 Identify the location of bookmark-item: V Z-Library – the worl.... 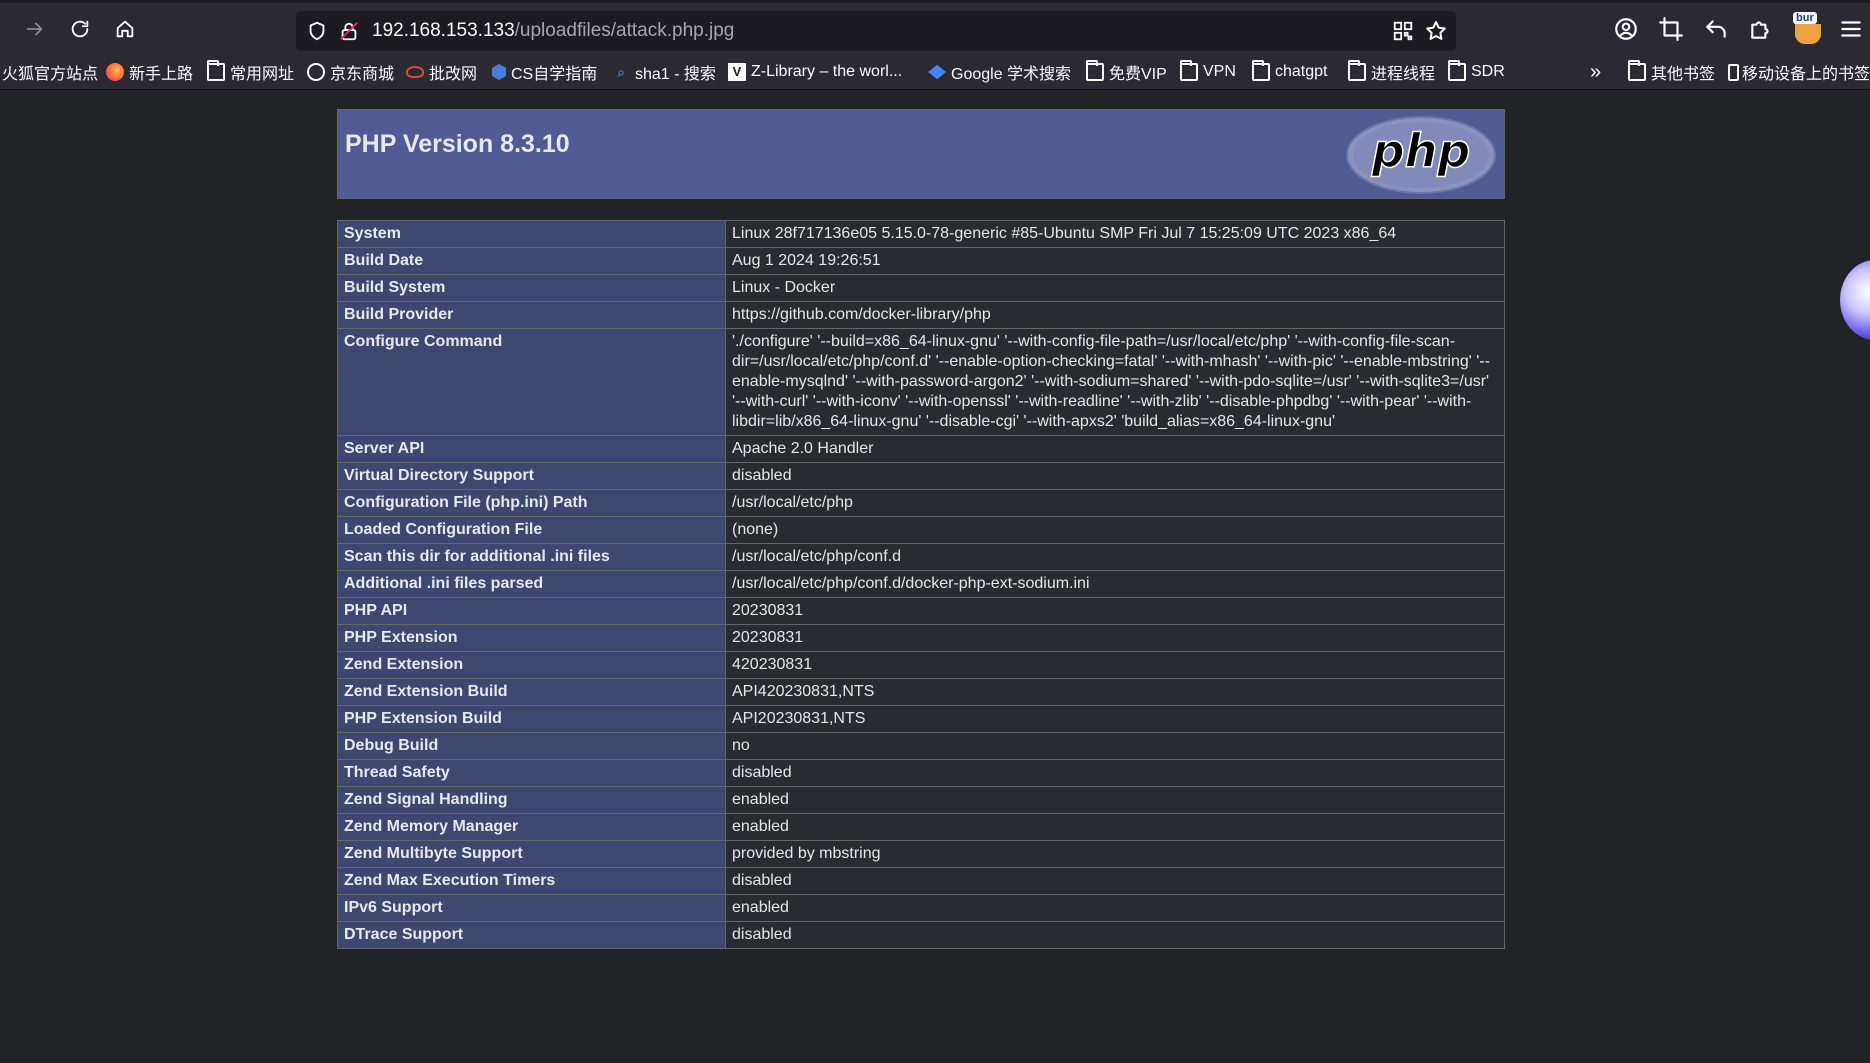
(815, 72).